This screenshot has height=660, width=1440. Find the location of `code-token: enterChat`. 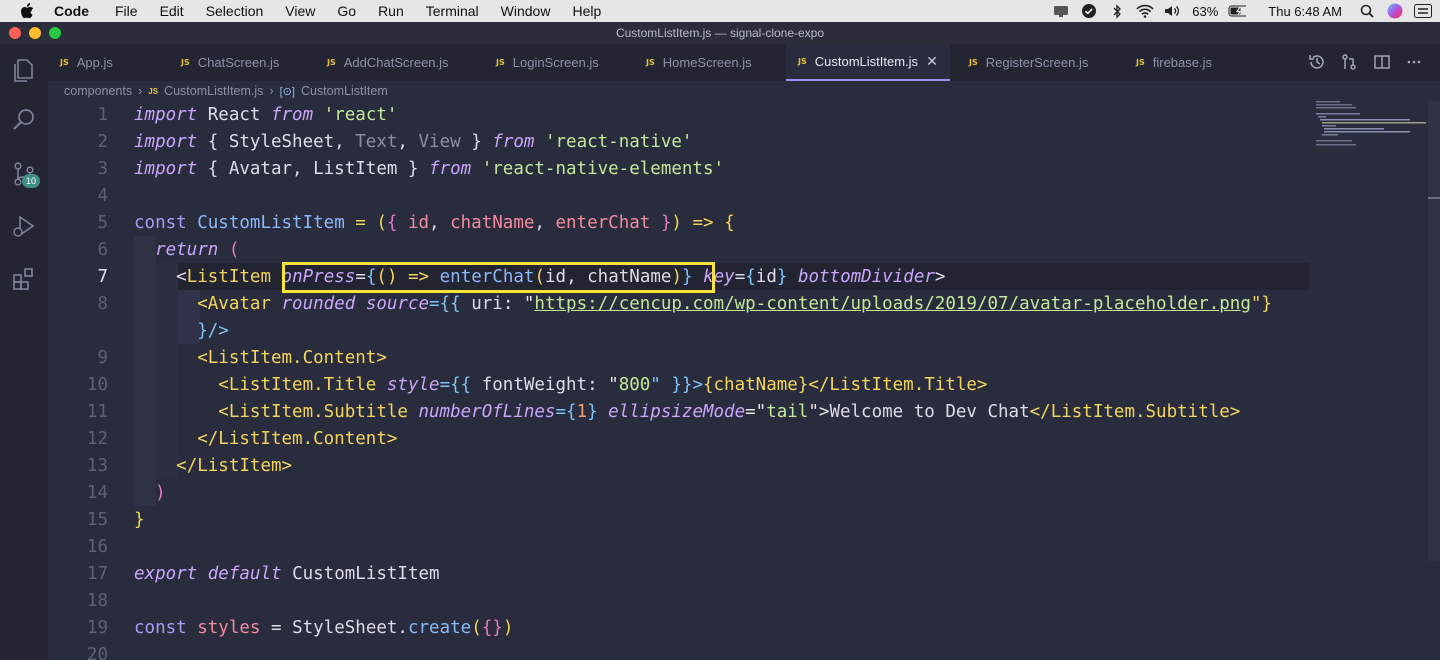

code-token: enterChat is located at coordinates (603, 223).